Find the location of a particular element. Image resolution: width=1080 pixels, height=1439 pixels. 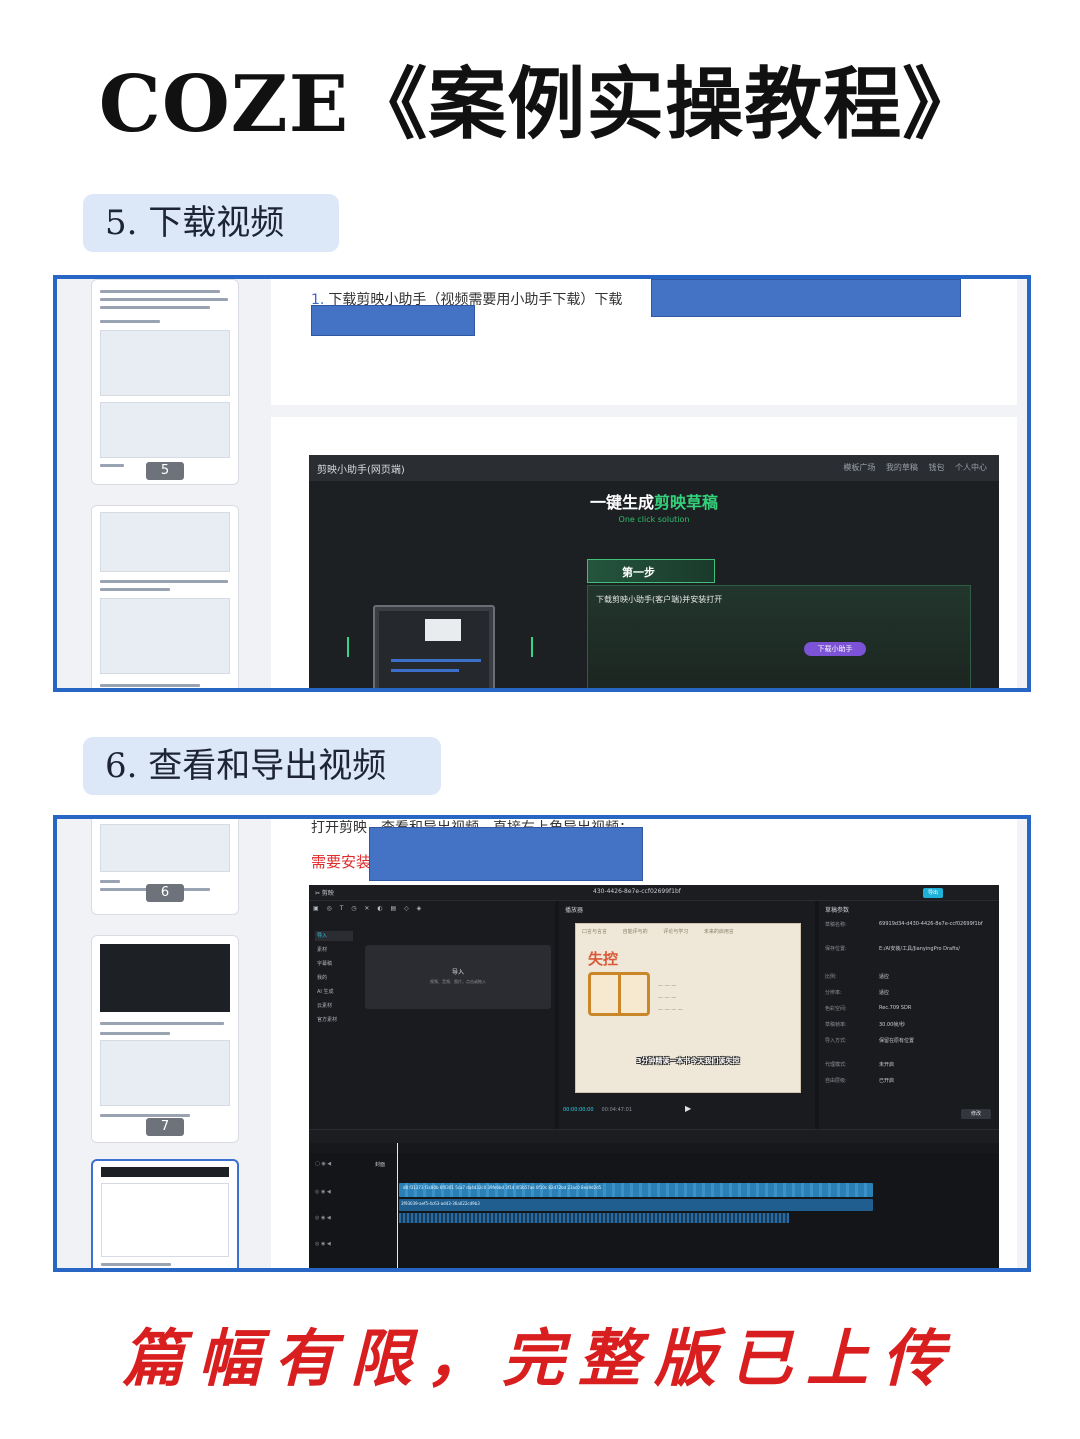

step-one-panel: 下载剪映小助手(客户端)并安装打开 下载小助手 is located at coordinates (779, 636).